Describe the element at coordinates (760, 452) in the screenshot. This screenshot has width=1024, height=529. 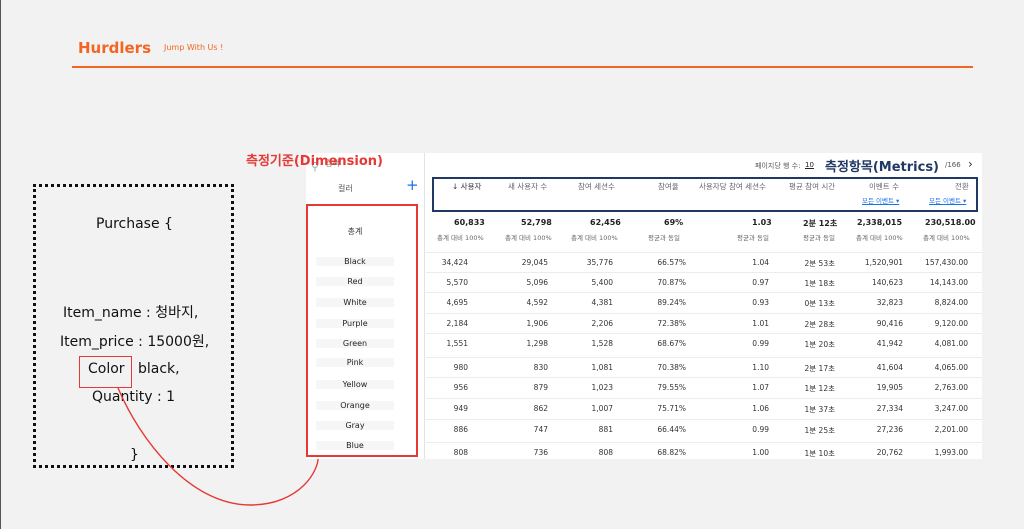
I see `cell-sessions-per-user: 1.00` at that location.